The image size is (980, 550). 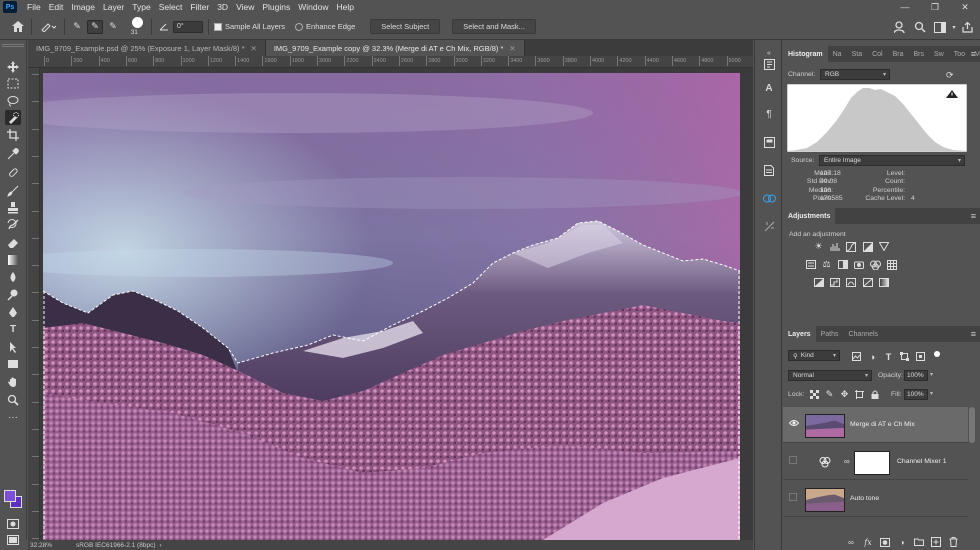 What do you see at coordinates (769, 170) in the screenshot?
I see `notes-icon` at bounding box center [769, 170].